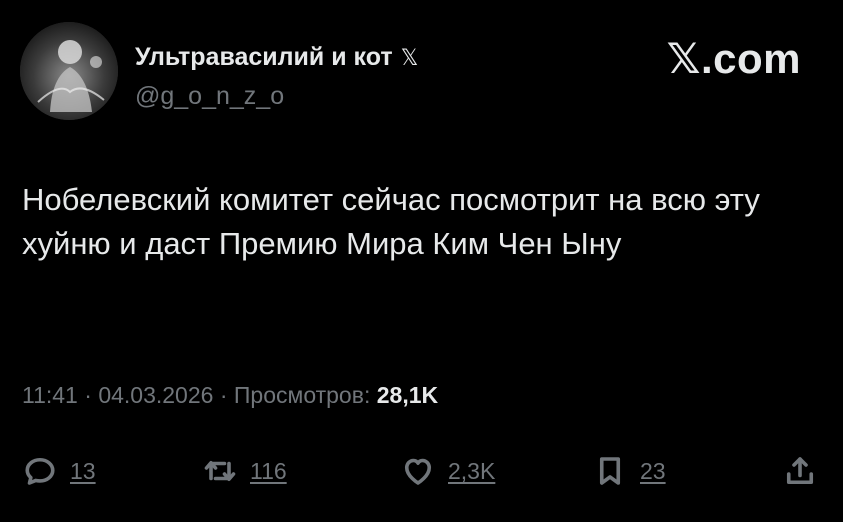 This screenshot has height=522, width=843. Describe the element at coordinates (50, 395) in the screenshot. I see `tweet-time: 11:41` at that location.